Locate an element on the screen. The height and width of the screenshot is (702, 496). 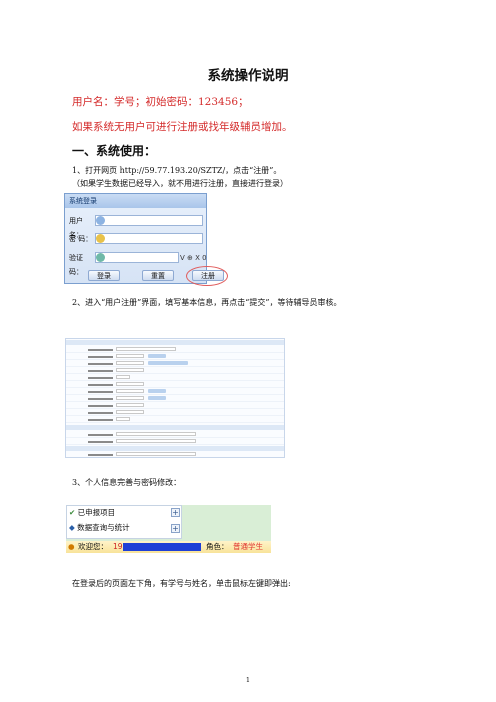
registration-form-screenshot is located at coordinates (175, 398).